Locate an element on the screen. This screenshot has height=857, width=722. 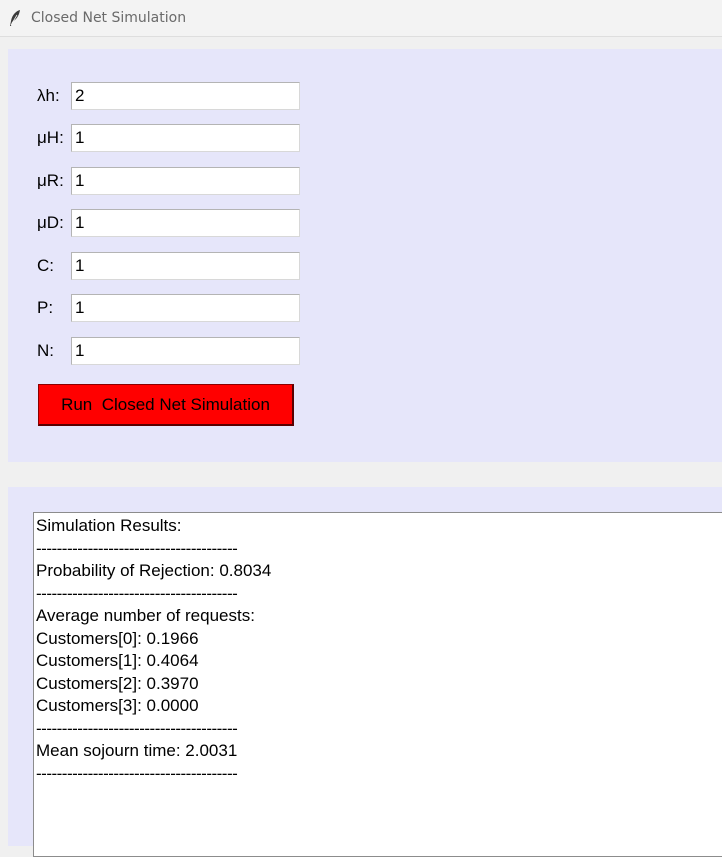
mu-r-label: μR: is located at coordinates (50, 180).